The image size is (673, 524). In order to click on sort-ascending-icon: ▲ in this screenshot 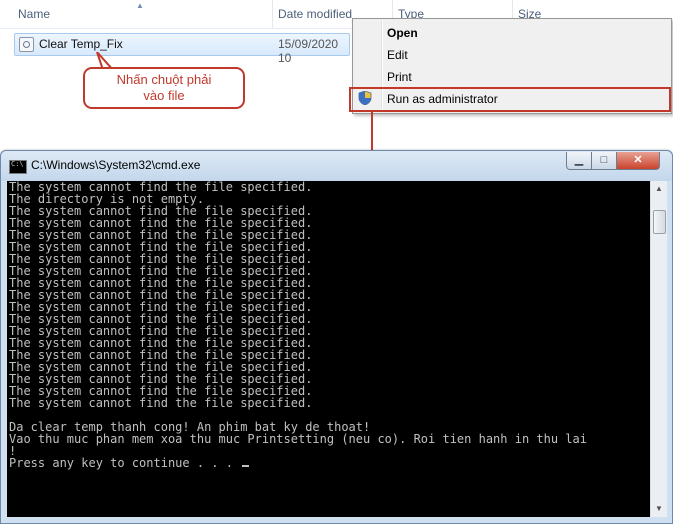, I will do `click(140, 5)`.